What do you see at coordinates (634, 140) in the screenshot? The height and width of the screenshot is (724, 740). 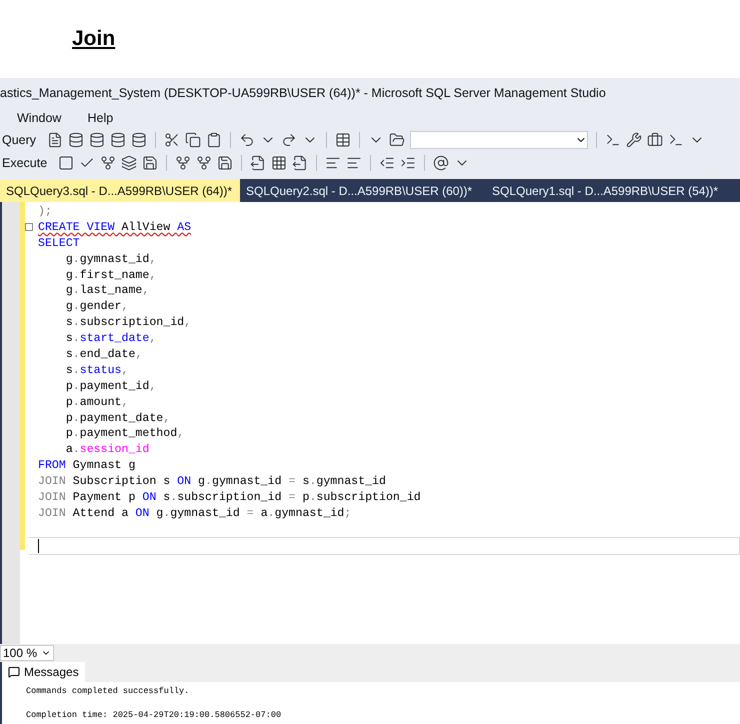 I see `wrench-icon` at bounding box center [634, 140].